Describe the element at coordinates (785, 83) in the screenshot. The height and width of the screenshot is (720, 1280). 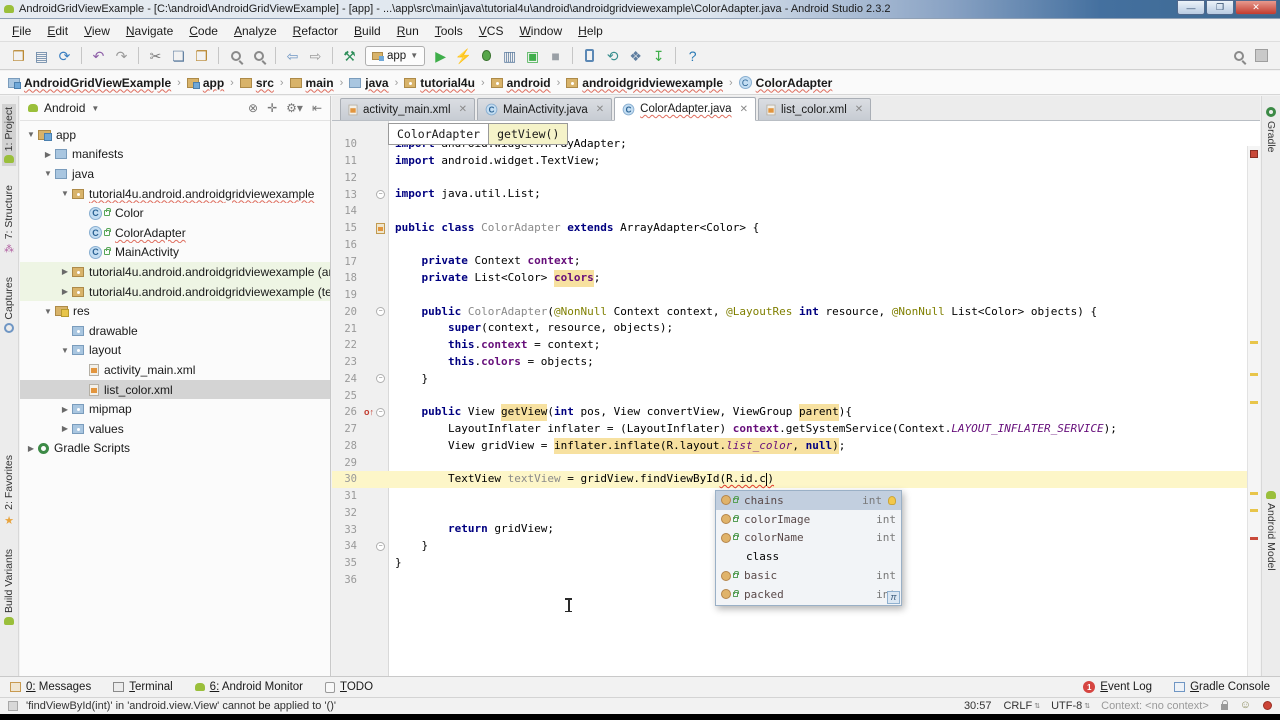
I see `breadcrumb-ColorAdapter: C ColorAdapter` at that location.